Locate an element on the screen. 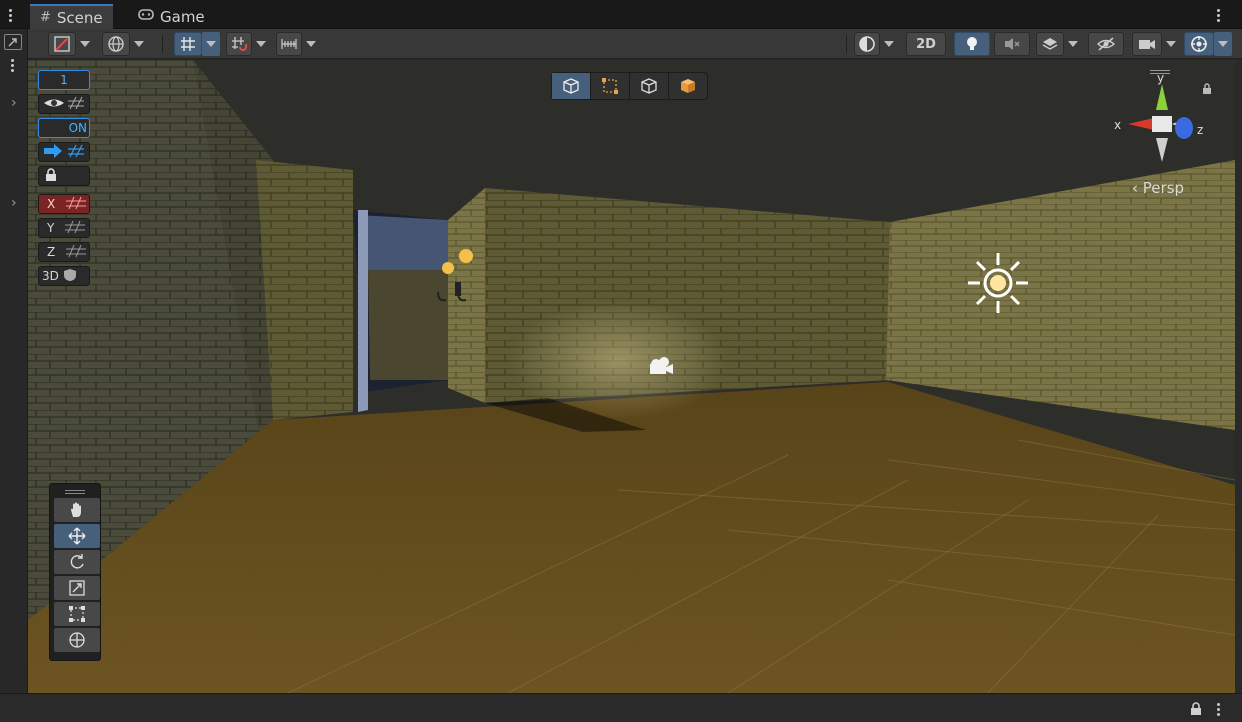 This screenshot has width=1242, height=722. tab-game: Game is located at coordinates (171, 16).